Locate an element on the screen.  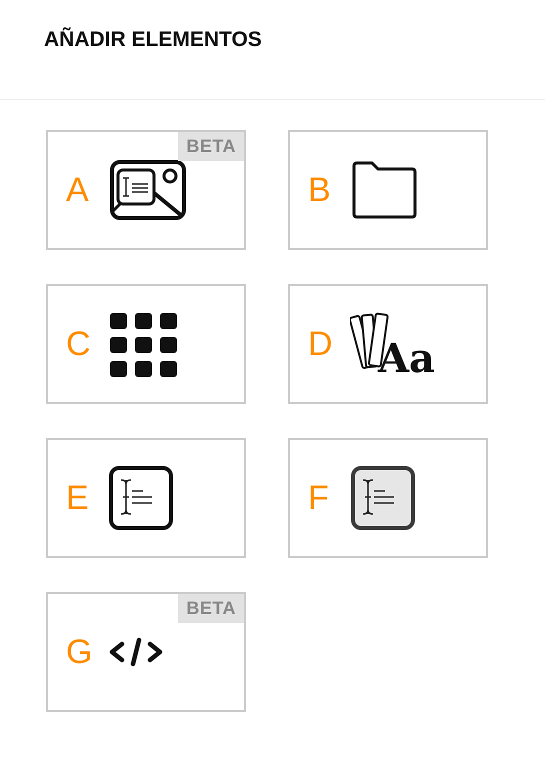
grid-icon is located at coordinates (143, 344).